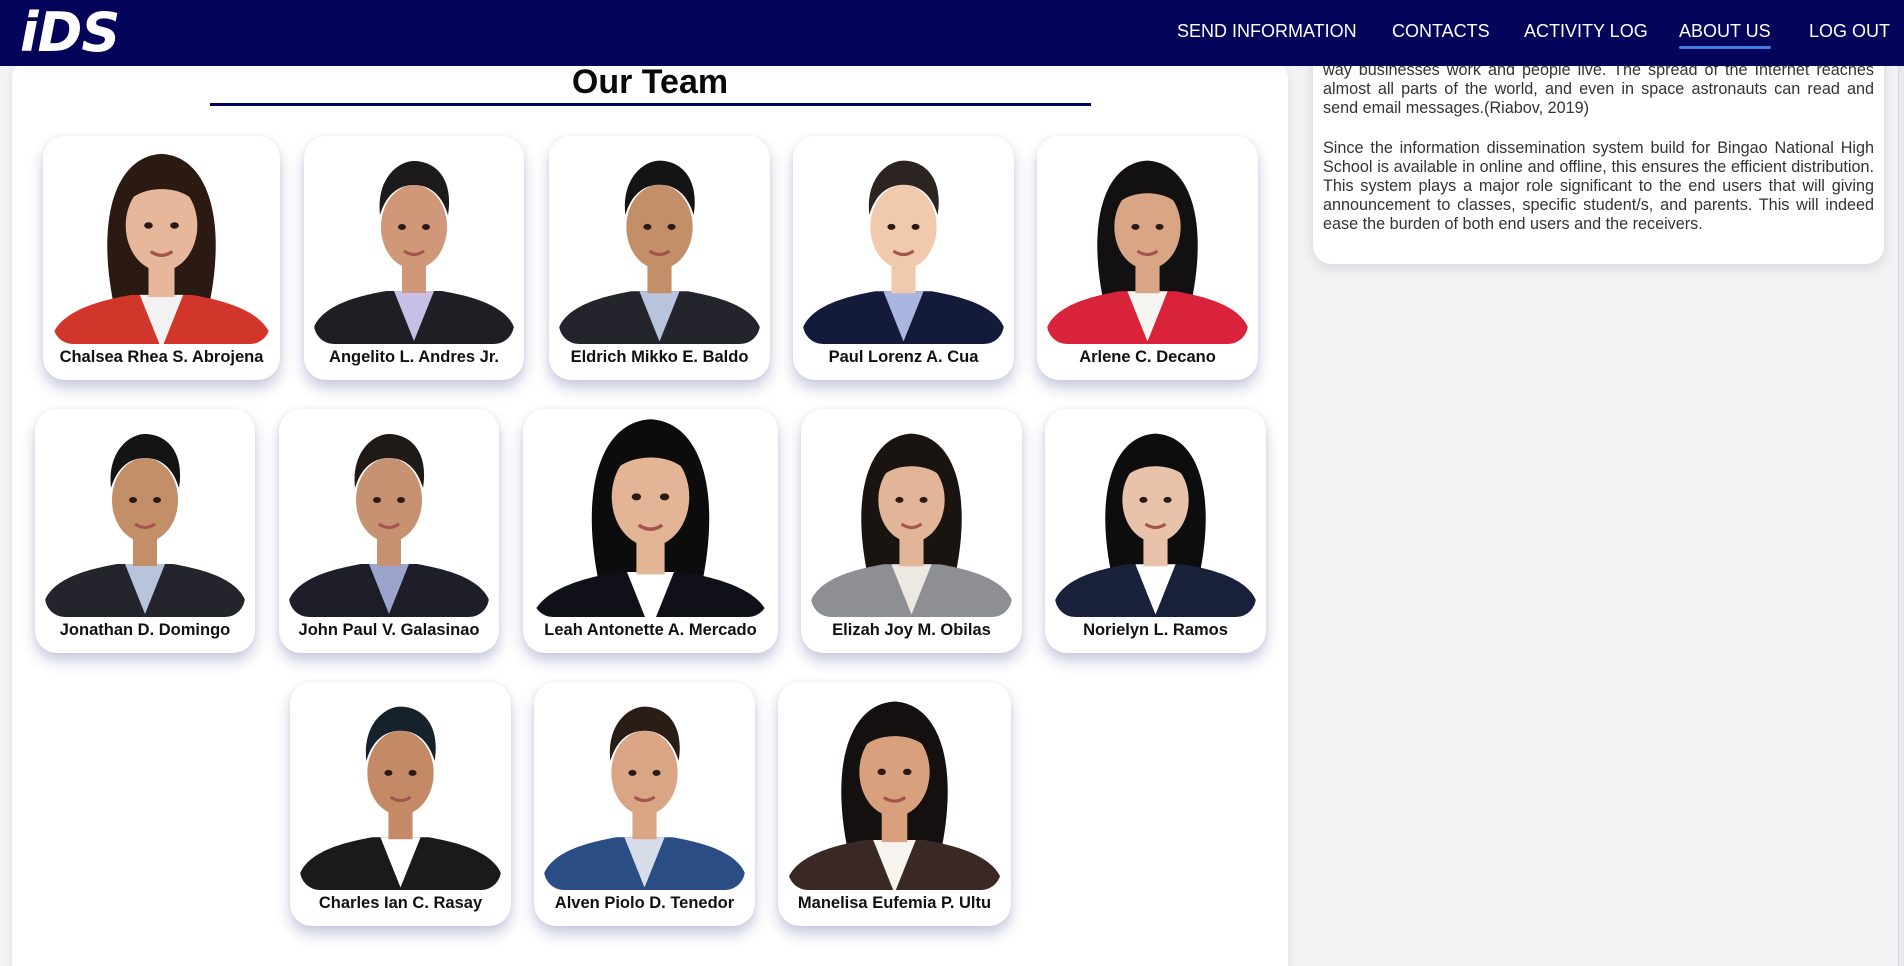  What do you see at coordinates (1147, 357) in the screenshot?
I see `team-member-name: Arlene C. Decano` at bounding box center [1147, 357].